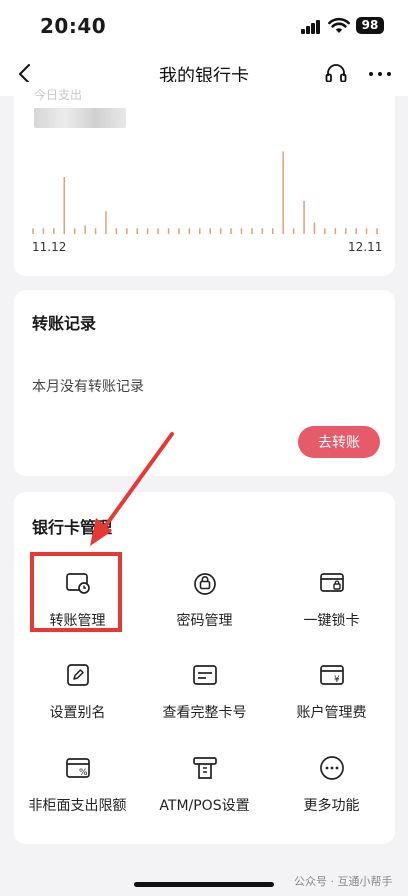 The height and width of the screenshot is (896, 408). Describe the element at coordinates (331, 806) in the screenshot. I see `grid-item-label: 更多功能` at that location.